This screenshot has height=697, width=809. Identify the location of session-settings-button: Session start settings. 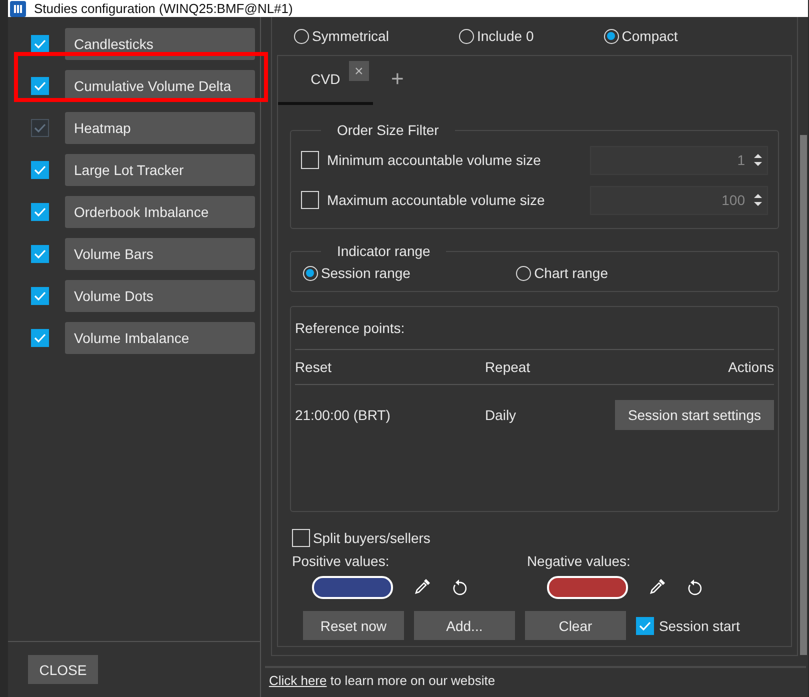
(694, 415).